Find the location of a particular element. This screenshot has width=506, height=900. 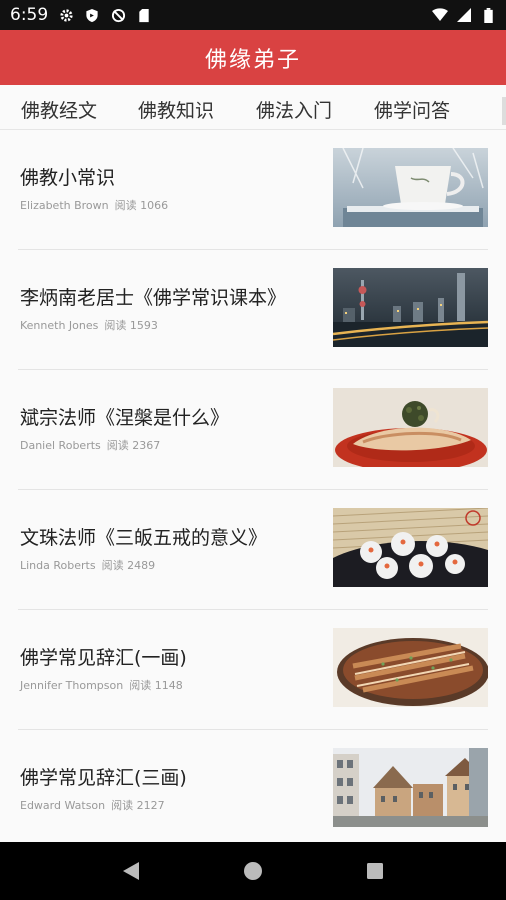

signal-icon is located at coordinates (464, 15).